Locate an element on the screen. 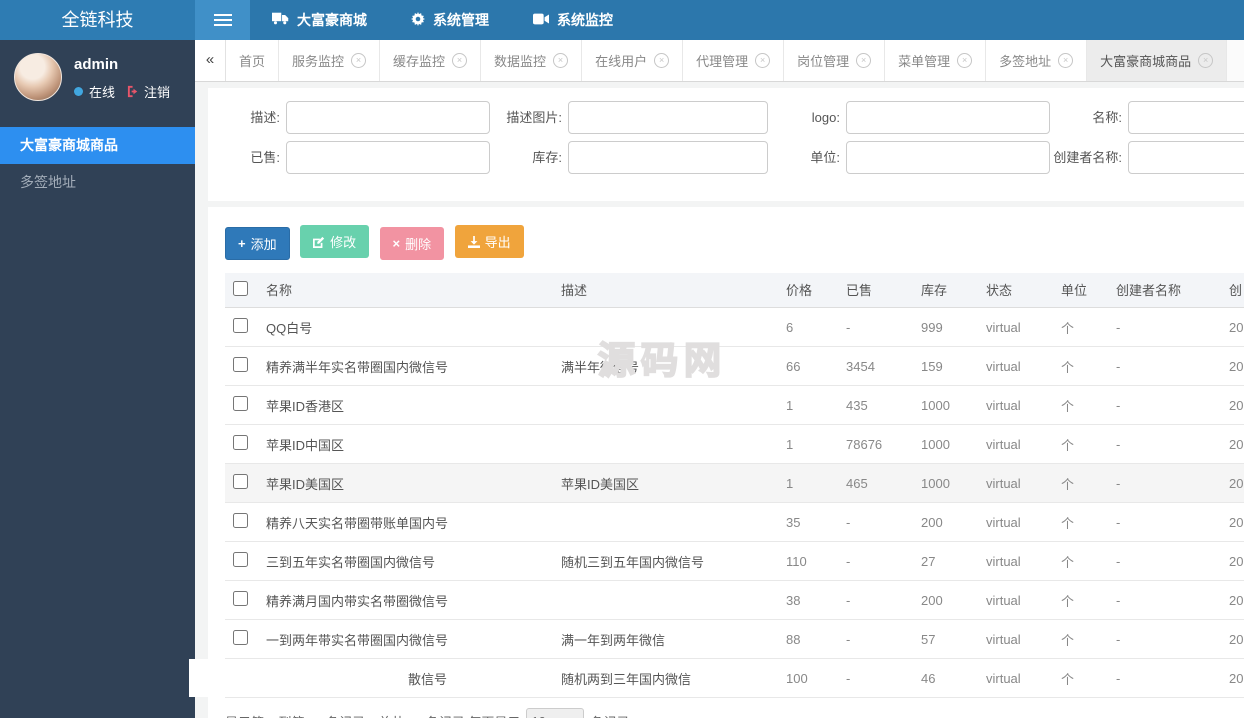 This screenshot has width=1244, height=718. delete-button: × 删除 is located at coordinates (412, 243).